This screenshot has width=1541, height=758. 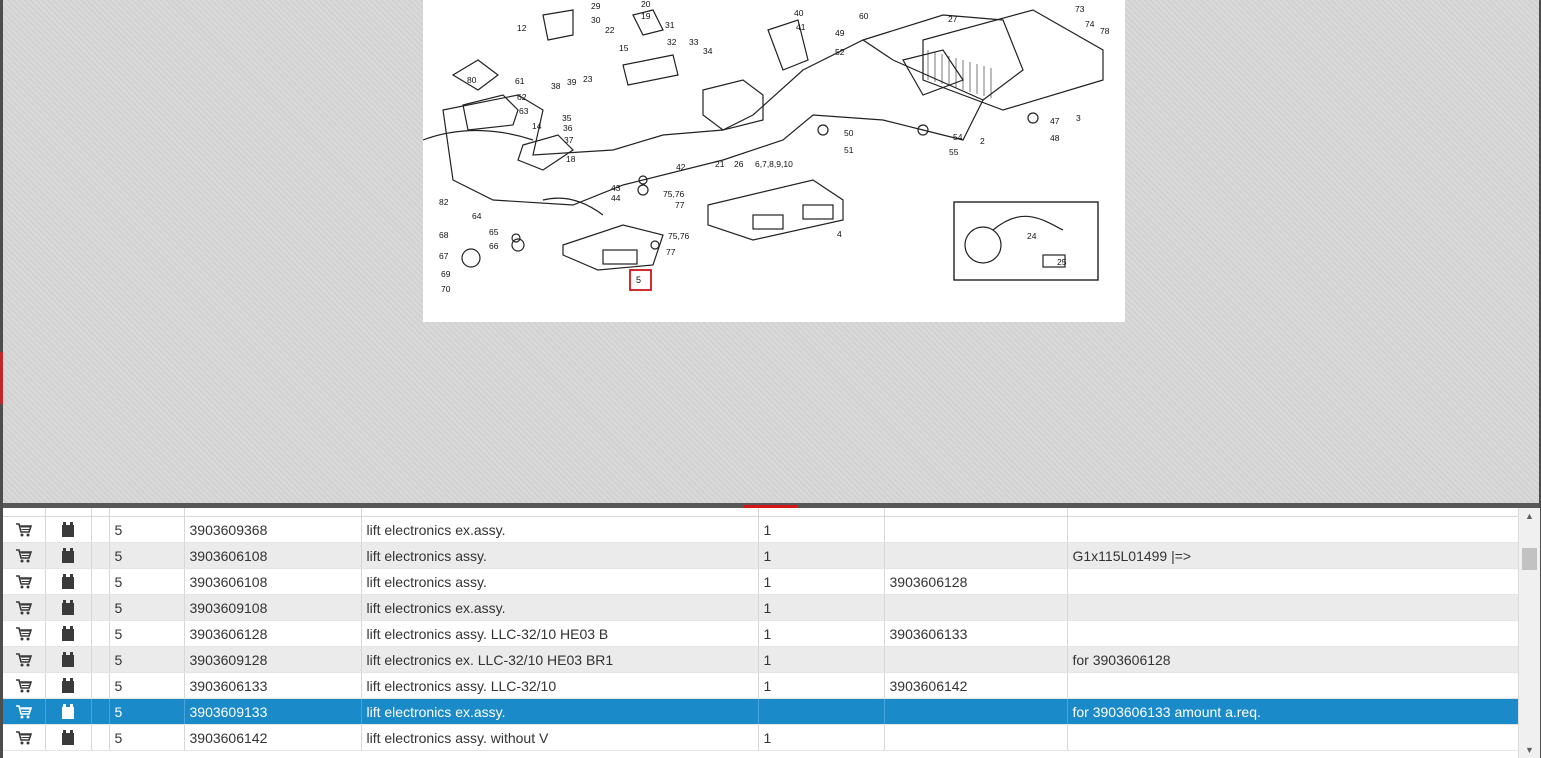 What do you see at coordinates (444, 202) in the screenshot?
I see `svg-text: 82` at bounding box center [444, 202].